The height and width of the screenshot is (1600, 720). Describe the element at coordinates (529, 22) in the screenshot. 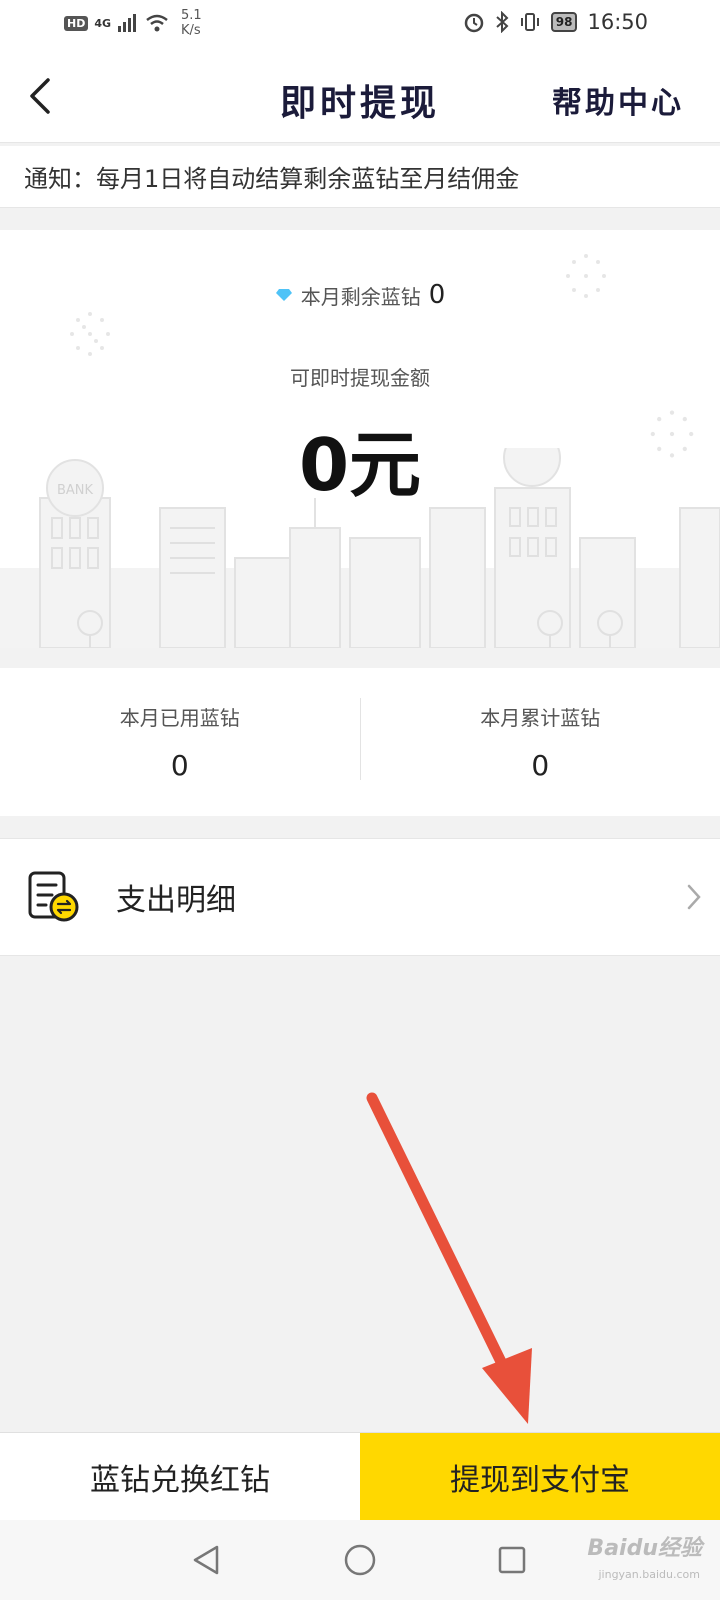

I see `vibrate-icon` at that location.